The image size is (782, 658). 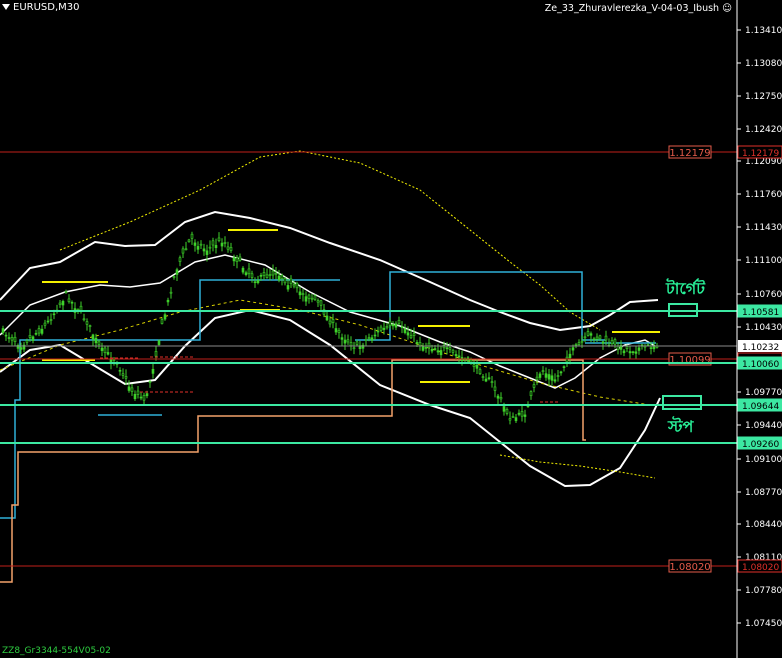 I want to click on scale-level-text: 1.10060, so click(x=760, y=365).